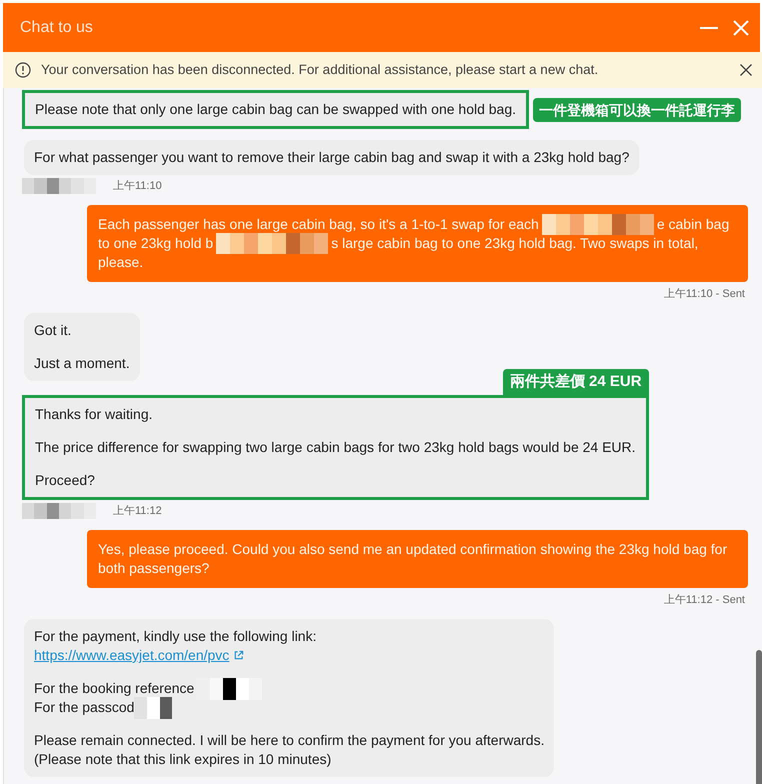 The width and height of the screenshot is (762, 784). I want to click on message-text: Just a moment., so click(82, 363).